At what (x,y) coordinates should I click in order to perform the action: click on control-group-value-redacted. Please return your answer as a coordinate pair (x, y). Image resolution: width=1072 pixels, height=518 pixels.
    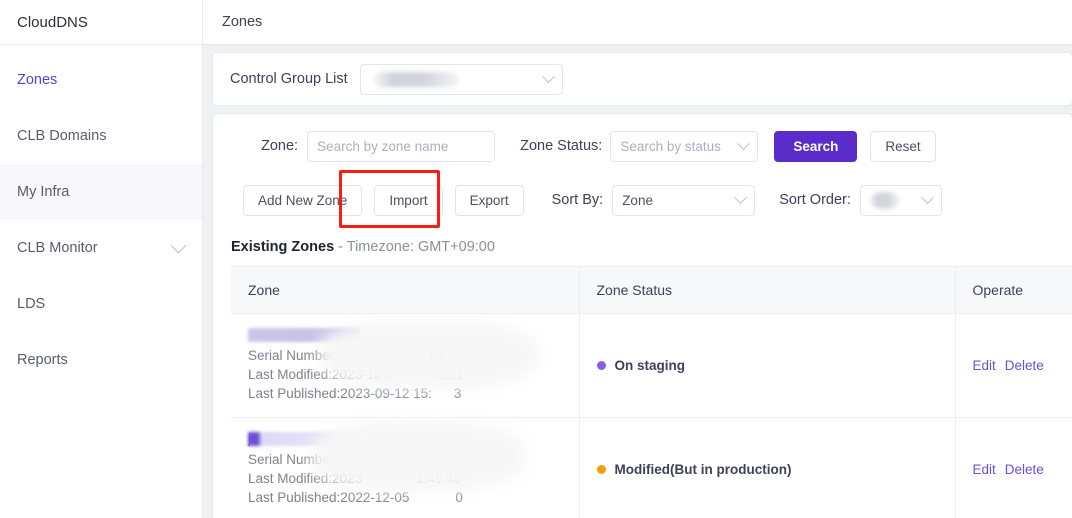
    Looking at the image, I should click on (416, 79).